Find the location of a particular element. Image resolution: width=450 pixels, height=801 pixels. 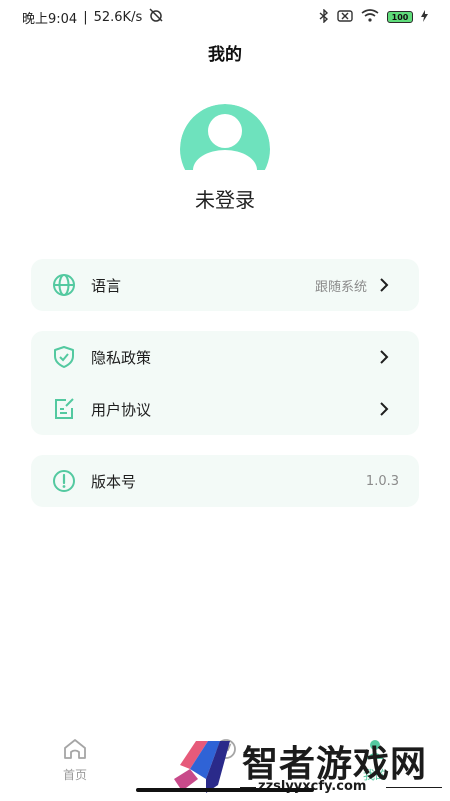

tab-home: 首页 is located at coordinates (75, 760).